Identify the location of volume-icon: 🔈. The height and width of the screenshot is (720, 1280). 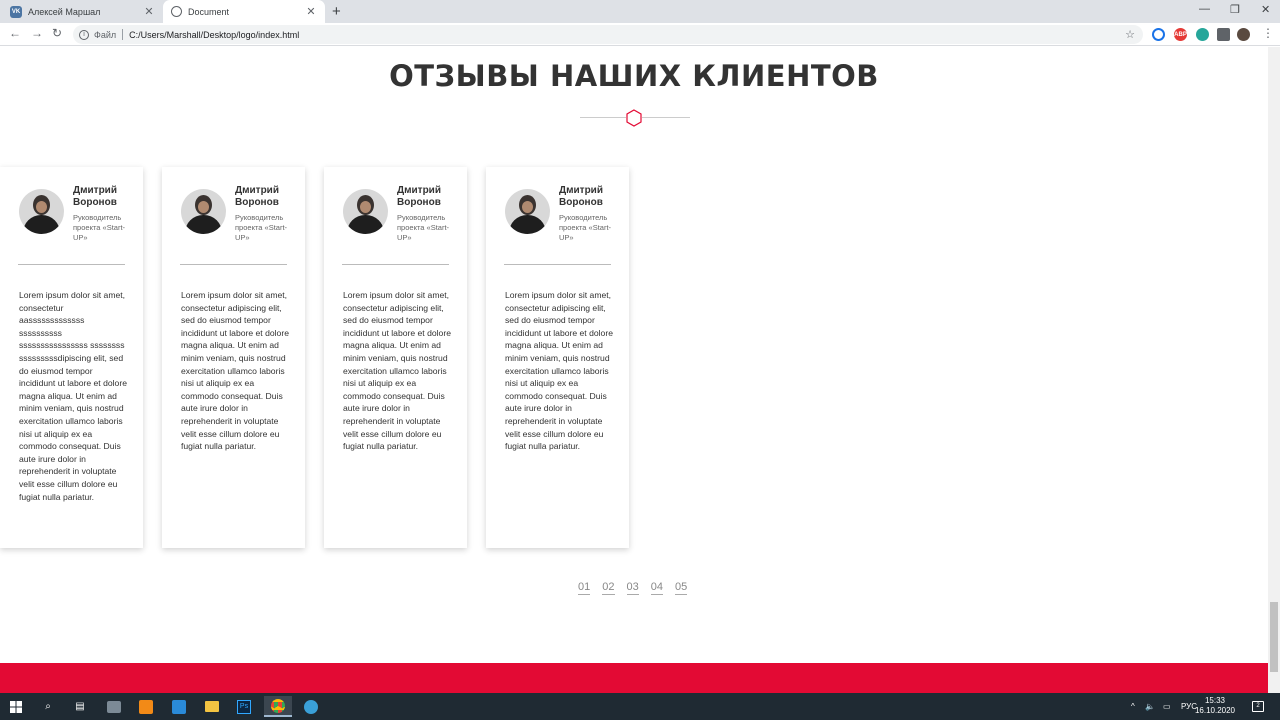
(1150, 706).